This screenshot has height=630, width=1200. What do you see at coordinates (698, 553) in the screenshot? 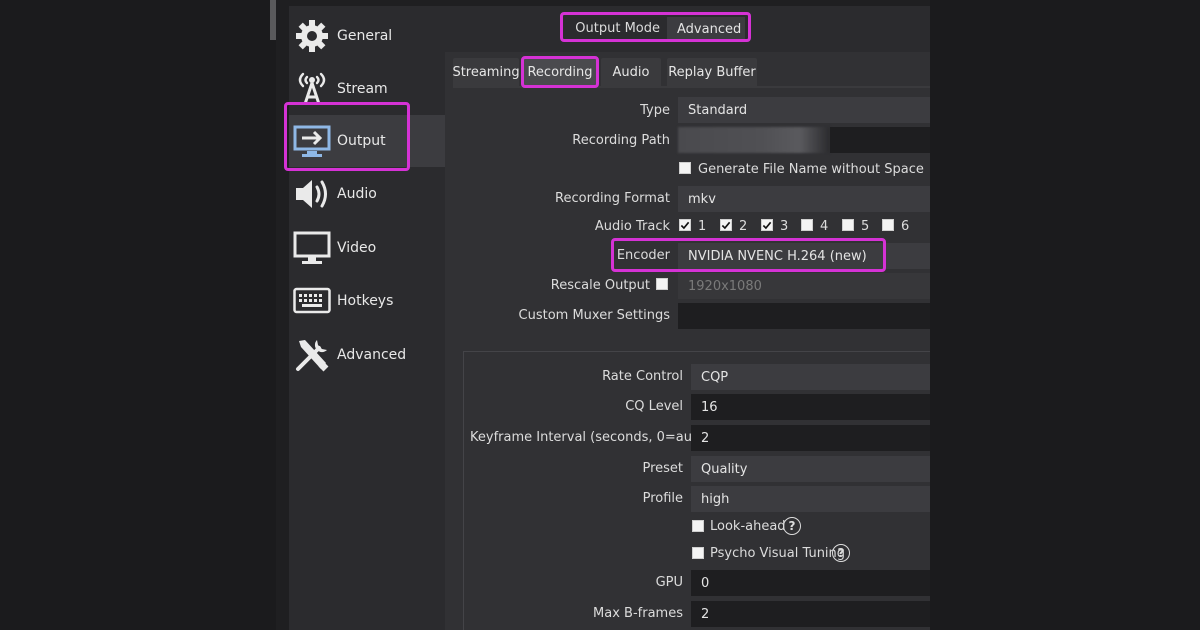
I see `psycho-visual-checkbox` at bounding box center [698, 553].